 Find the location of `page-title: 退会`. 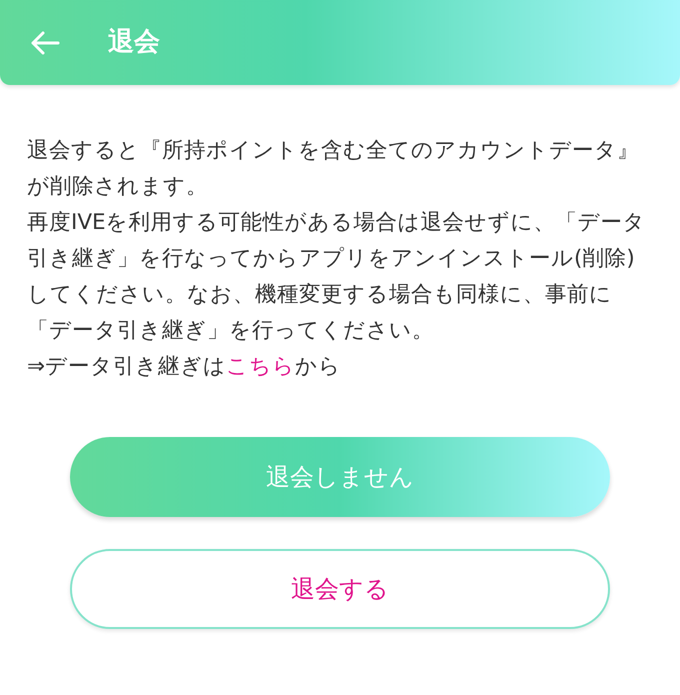

page-title: 退会 is located at coordinates (134, 42).